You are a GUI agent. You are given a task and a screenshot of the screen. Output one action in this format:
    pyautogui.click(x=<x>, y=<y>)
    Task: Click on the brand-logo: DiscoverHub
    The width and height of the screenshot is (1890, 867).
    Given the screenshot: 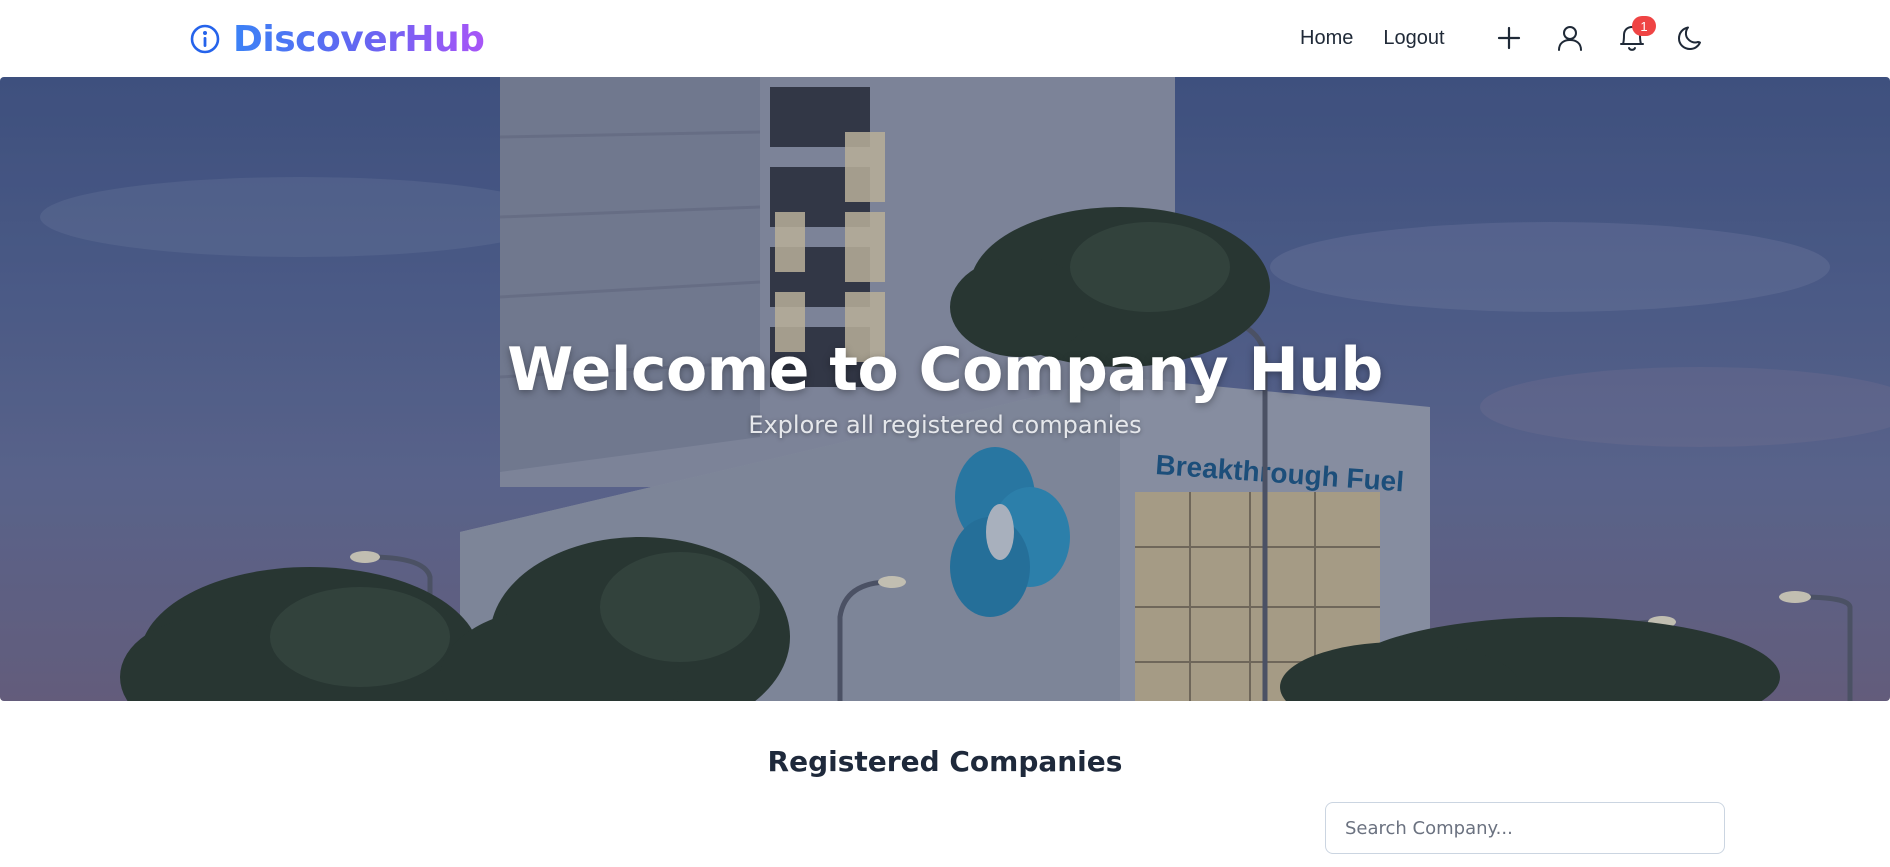 What is the action you would take?
    pyautogui.click(x=337, y=39)
    